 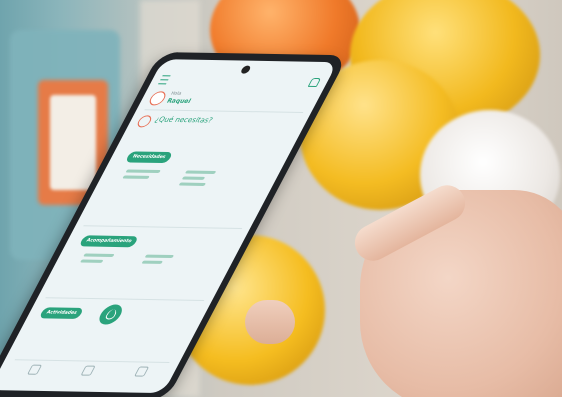 I want to click on thumb, so click(x=270, y=322).